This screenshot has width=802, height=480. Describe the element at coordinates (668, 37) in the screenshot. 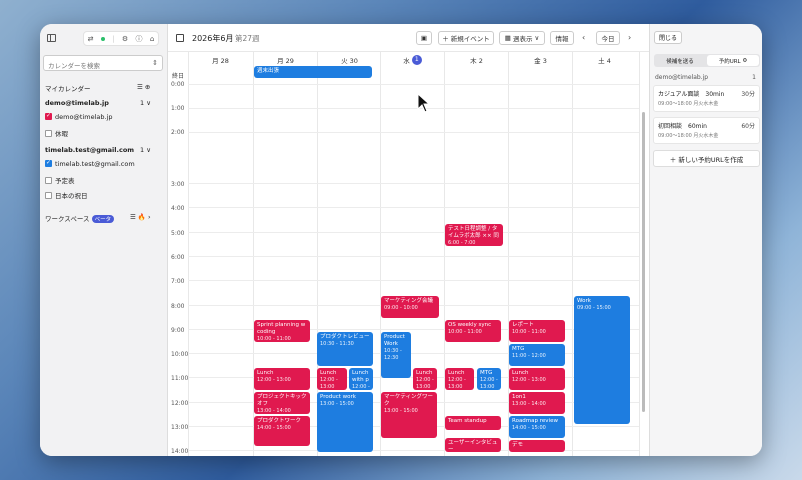

I see `close-button: 閉じる` at that location.